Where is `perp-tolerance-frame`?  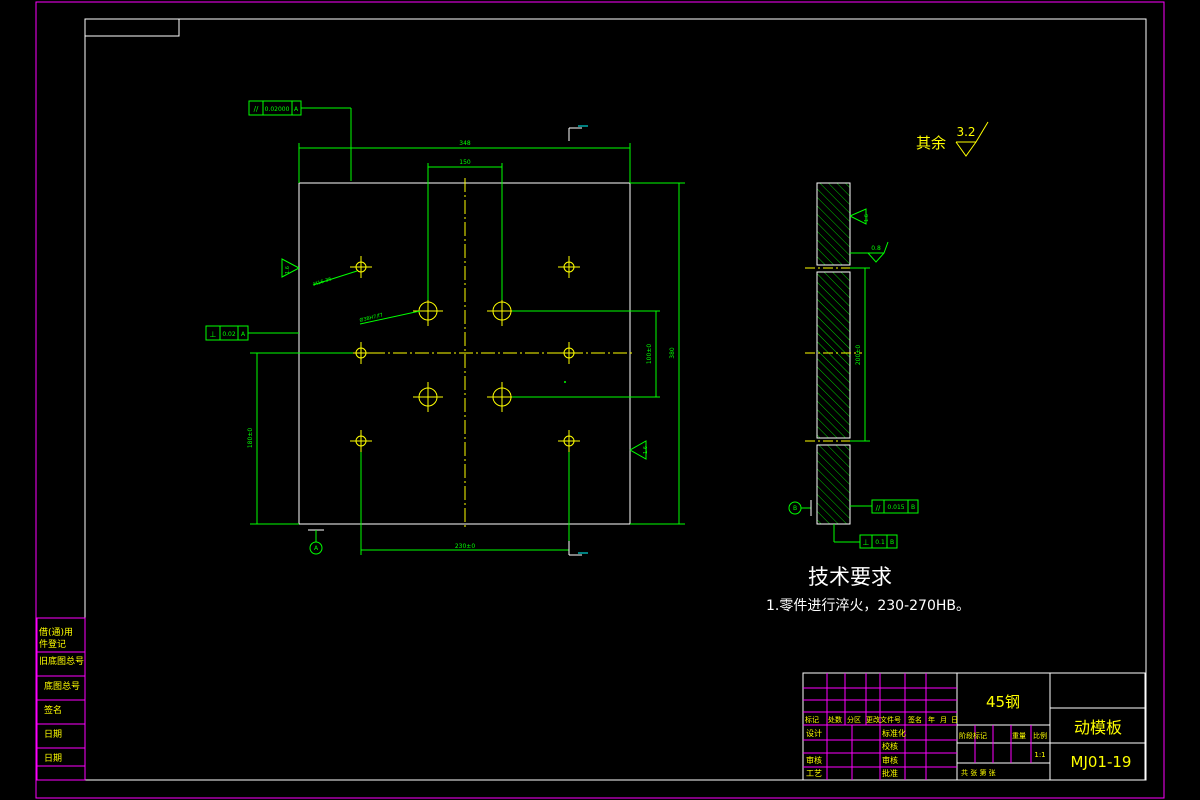
perp-tolerance-frame is located at coordinates (252, 333).